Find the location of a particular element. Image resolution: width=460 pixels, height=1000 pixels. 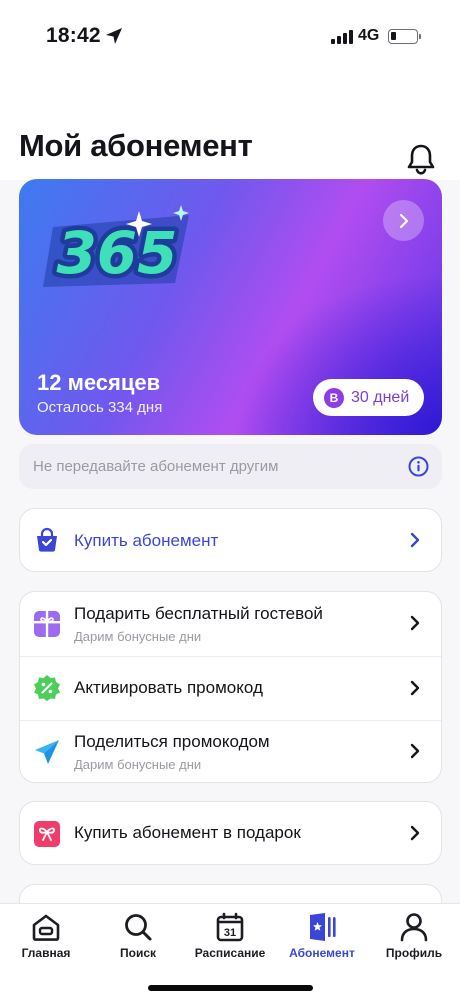

card-open-button is located at coordinates (403, 220).